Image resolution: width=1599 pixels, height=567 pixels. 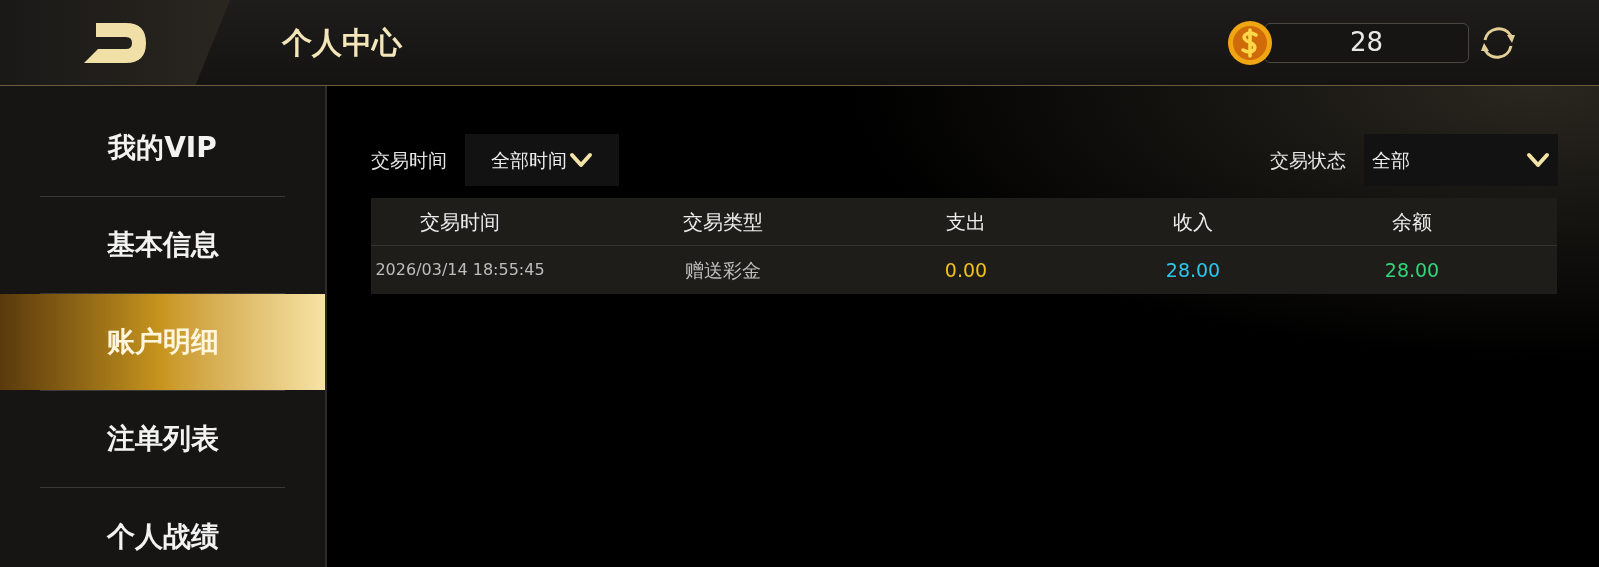 What do you see at coordinates (460, 222) in the screenshot?
I see `column-header: 交易时间` at bounding box center [460, 222].